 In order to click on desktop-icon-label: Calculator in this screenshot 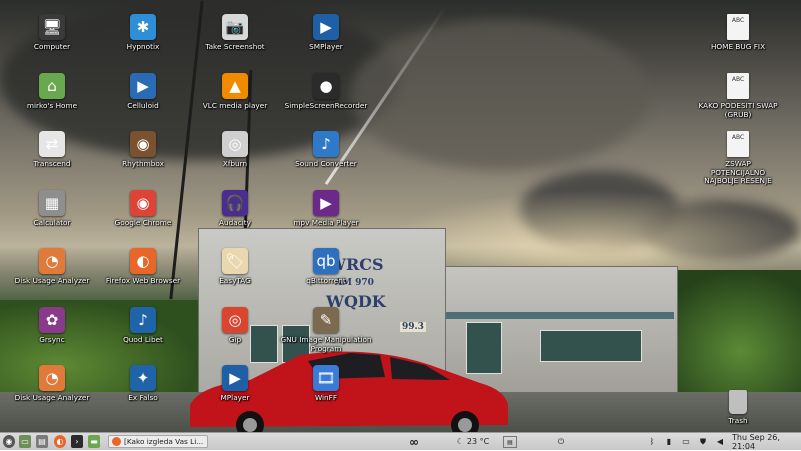, I will do `click(52, 222)`.